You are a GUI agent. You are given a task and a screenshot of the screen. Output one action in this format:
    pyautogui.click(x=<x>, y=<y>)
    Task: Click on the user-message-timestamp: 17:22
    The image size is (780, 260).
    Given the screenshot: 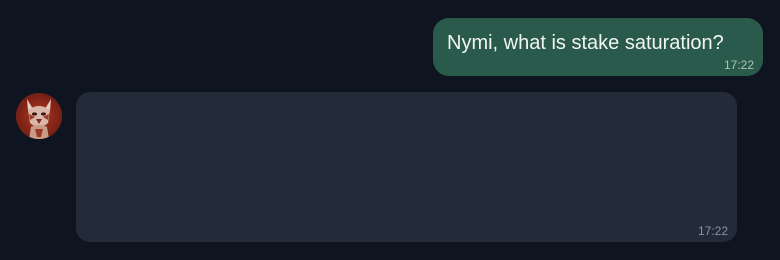 What is the action you would take?
    pyautogui.click(x=738, y=65)
    